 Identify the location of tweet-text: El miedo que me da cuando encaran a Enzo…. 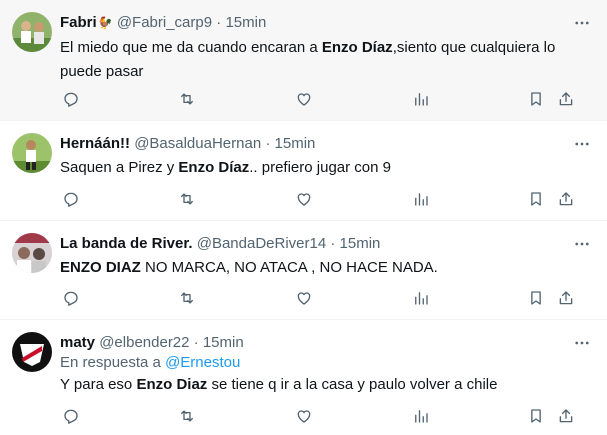
(325, 60).